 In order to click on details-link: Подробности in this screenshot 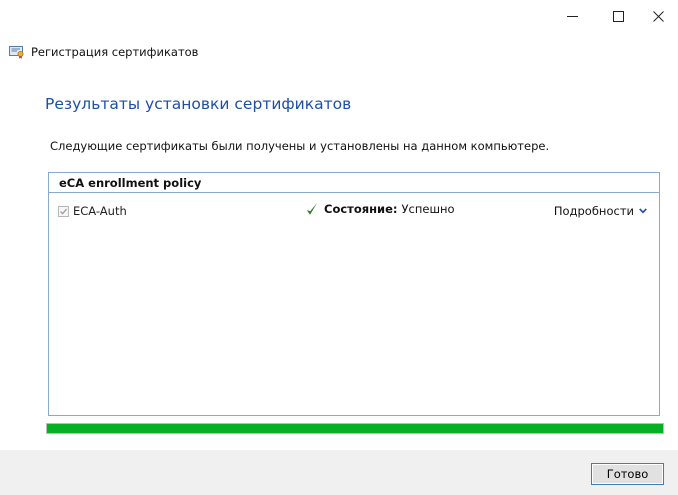, I will do `click(600, 211)`.